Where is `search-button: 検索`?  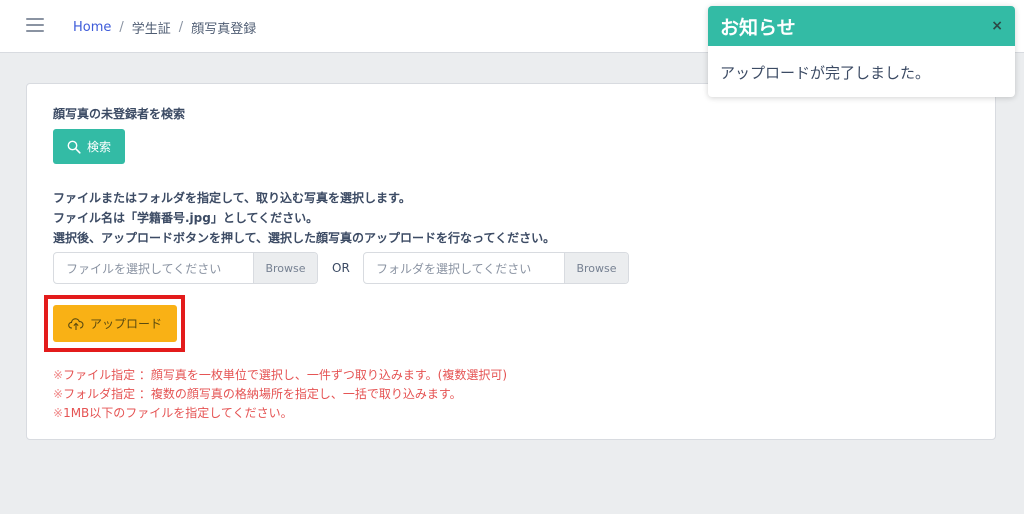 search-button: 検索 is located at coordinates (89, 146).